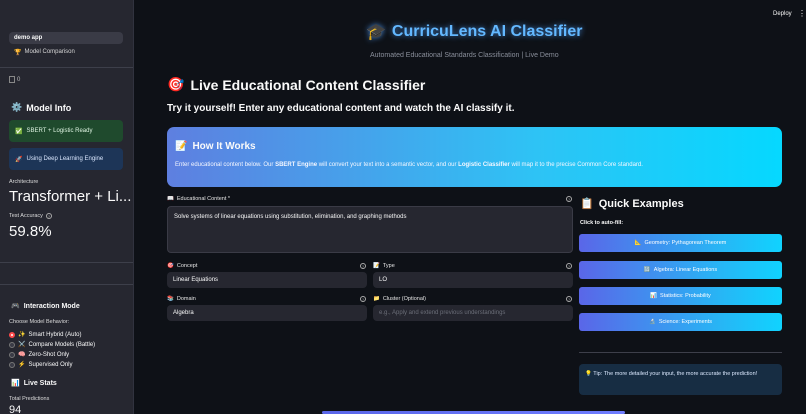 The width and height of the screenshot is (806, 414). I want to click on graduation-cap-icon: 🎓, so click(376, 32).